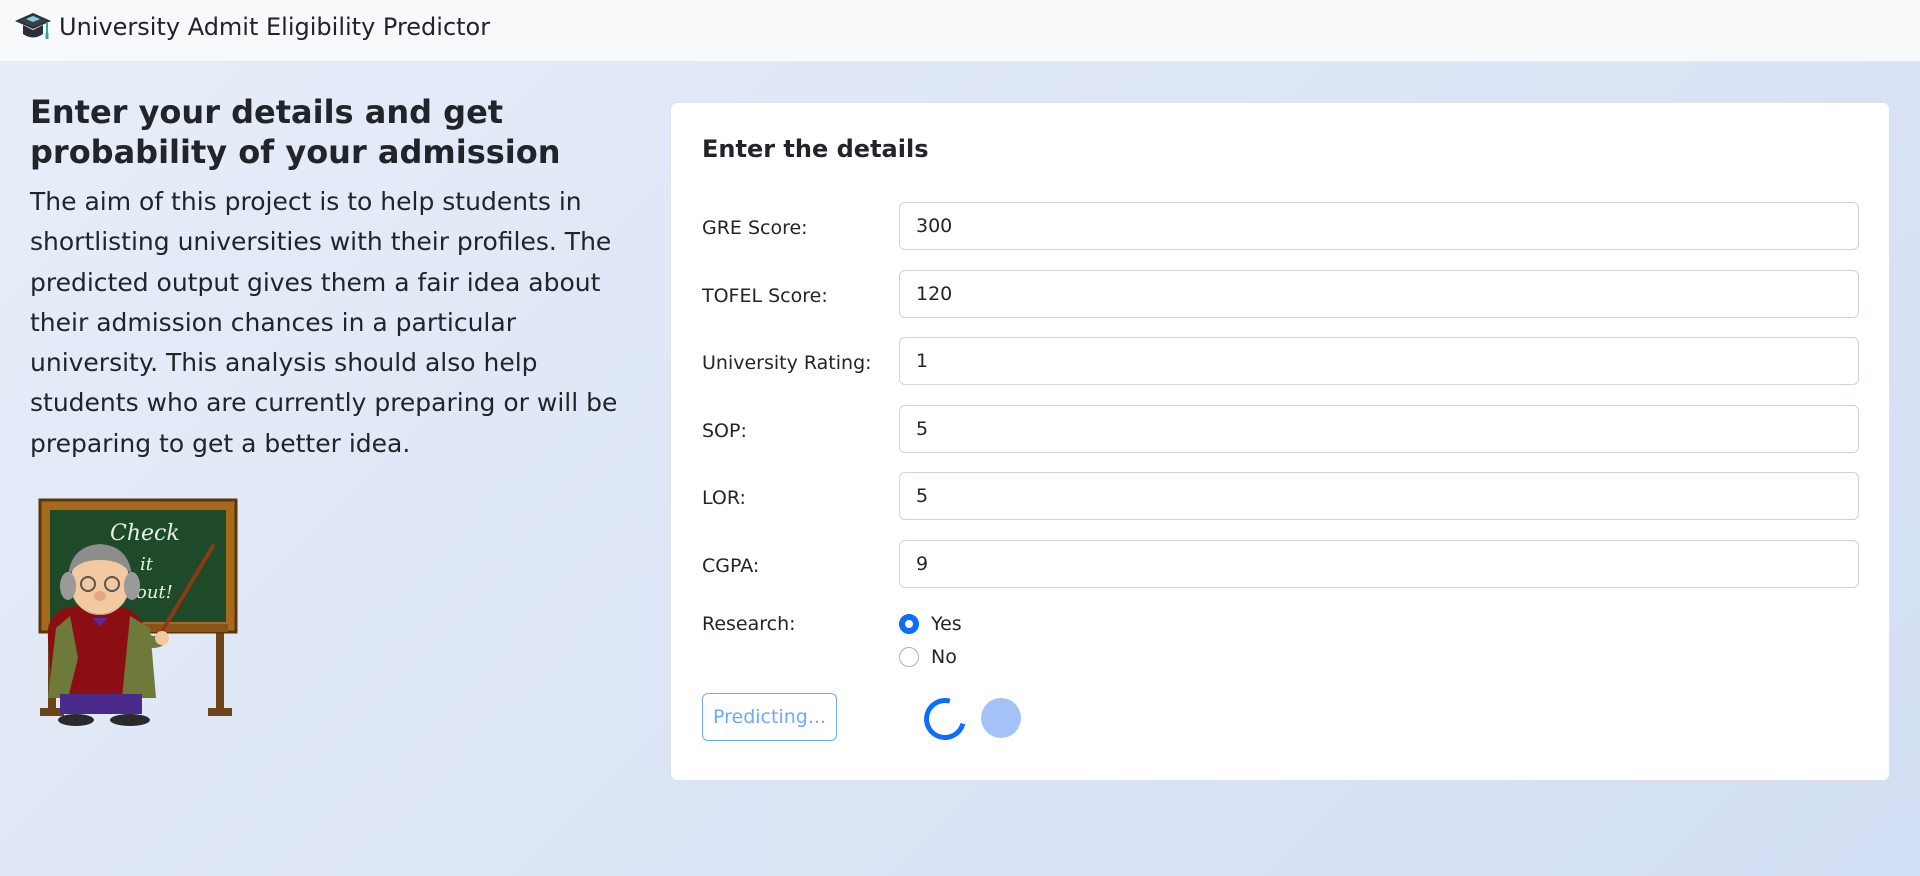 The height and width of the screenshot is (876, 1920). I want to click on graduation-cap-icon, so click(33, 26).